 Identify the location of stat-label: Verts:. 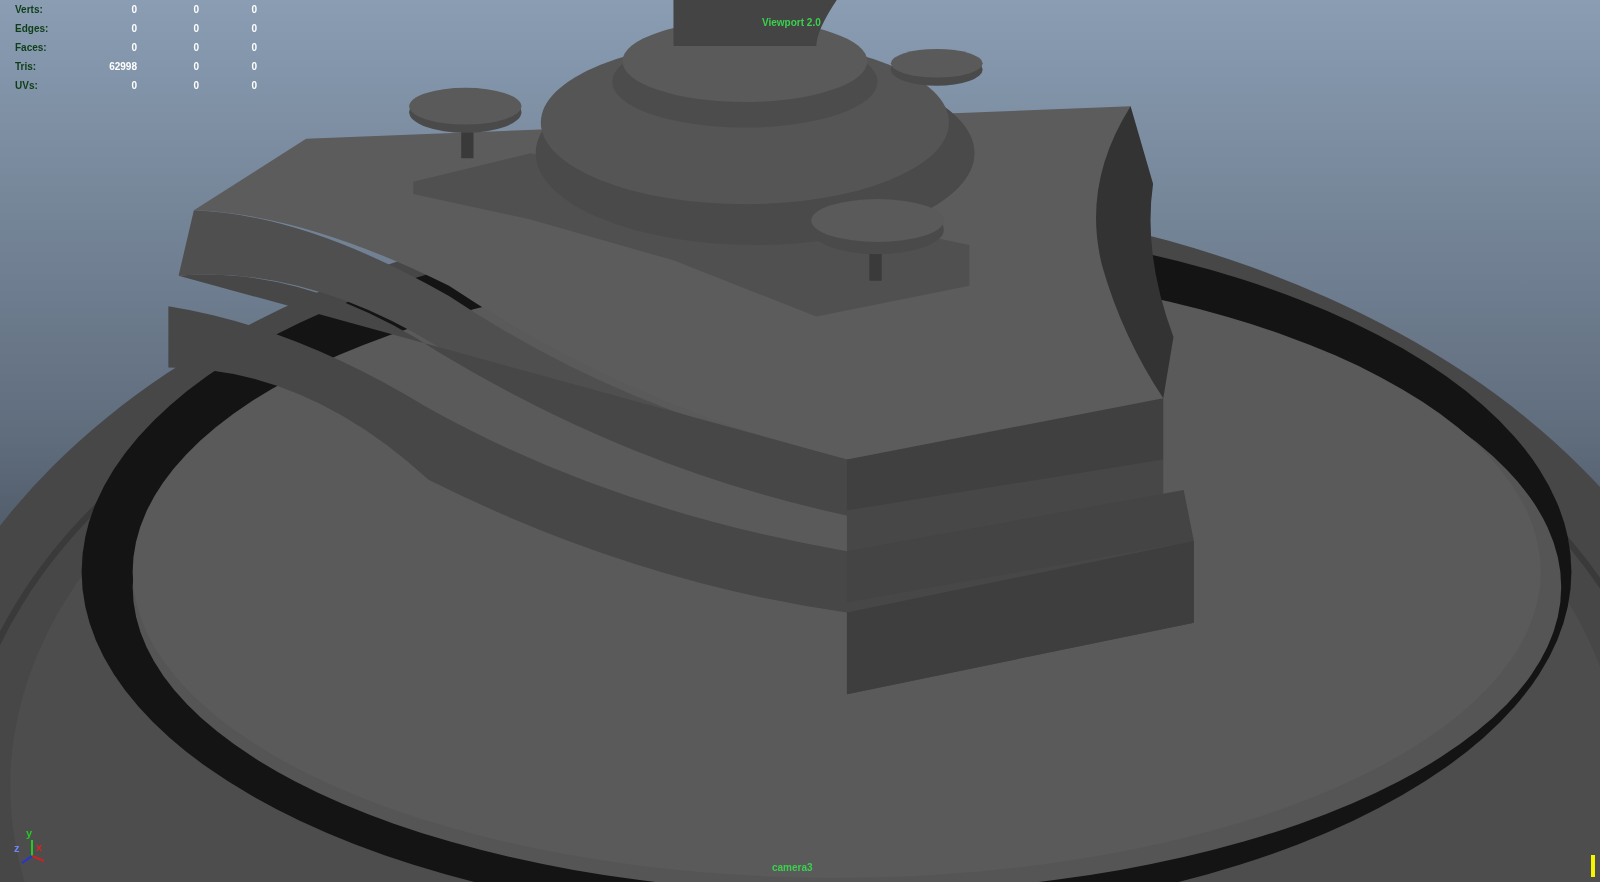
(29, 9).